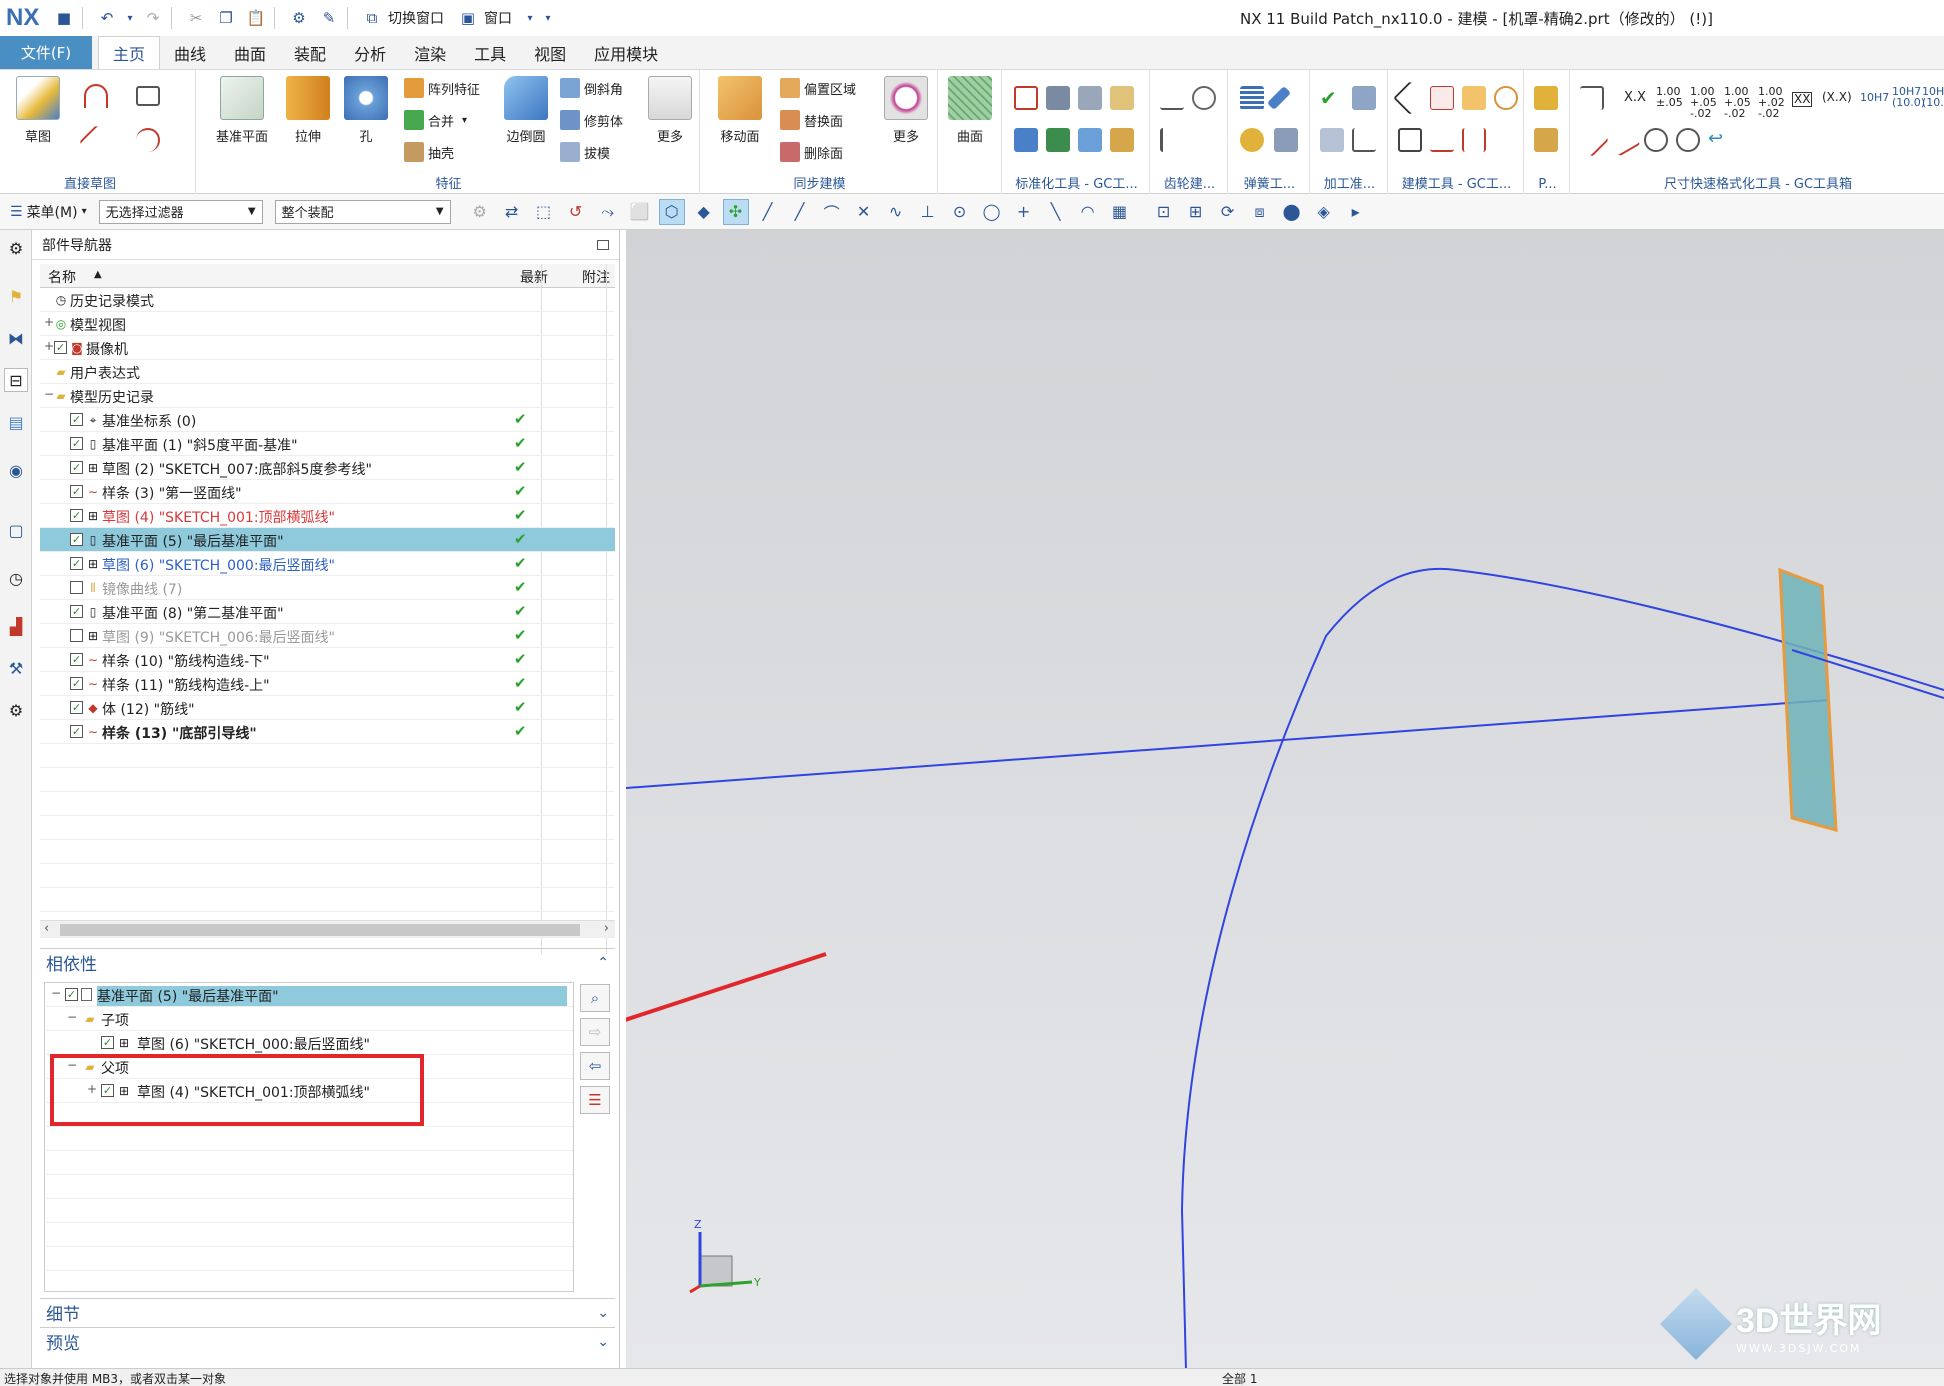 The height and width of the screenshot is (1386, 1944). I want to click on scroll-thumb, so click(320, 930).